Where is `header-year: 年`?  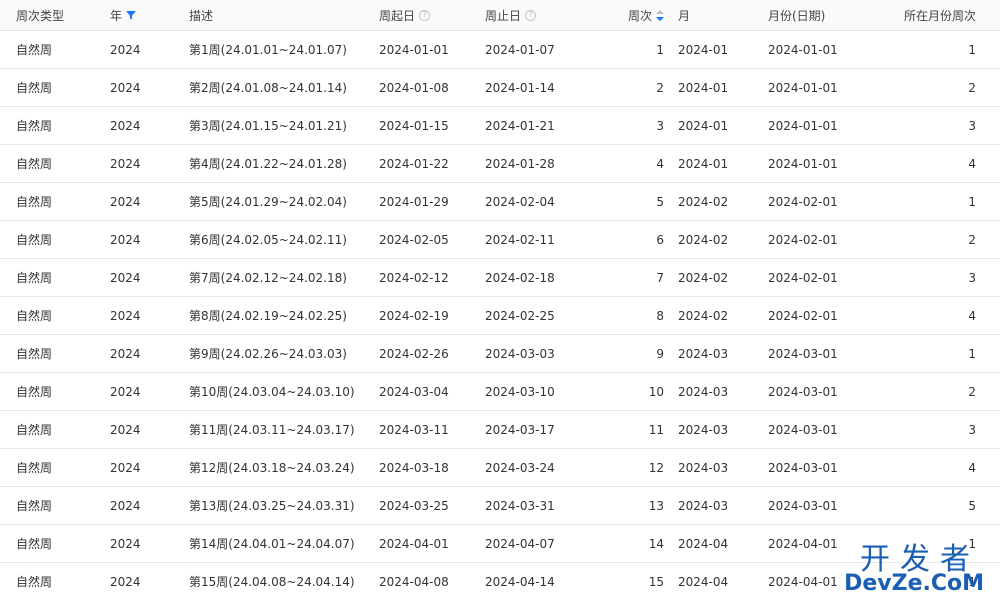 header-year: 年 is located at coordinates (123, 15).